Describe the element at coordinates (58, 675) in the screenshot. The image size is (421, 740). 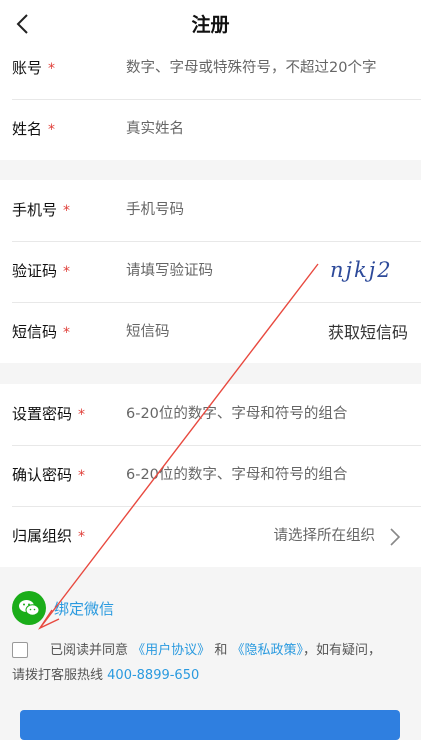
I see `hotline-prefix: 请拨打客服热线` at that location.